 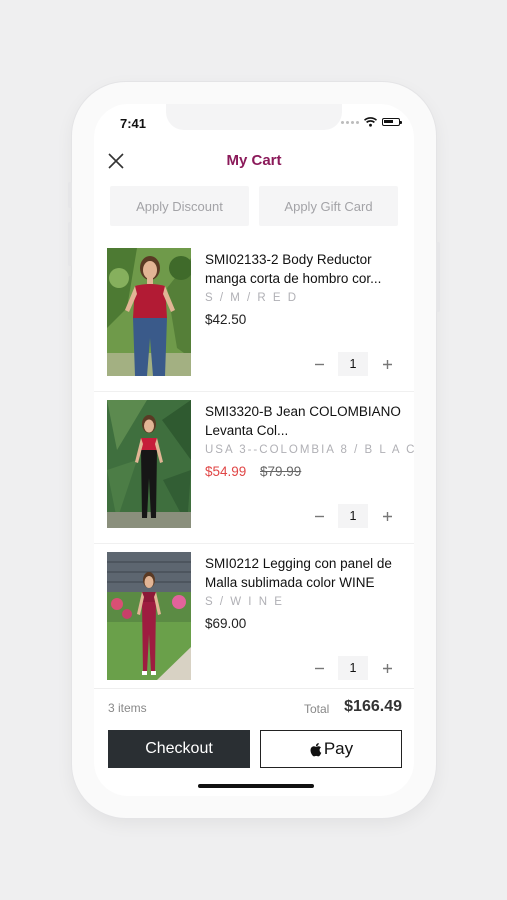 I want to click on apple-pay-button: Pay, so click(x=331, y=749).